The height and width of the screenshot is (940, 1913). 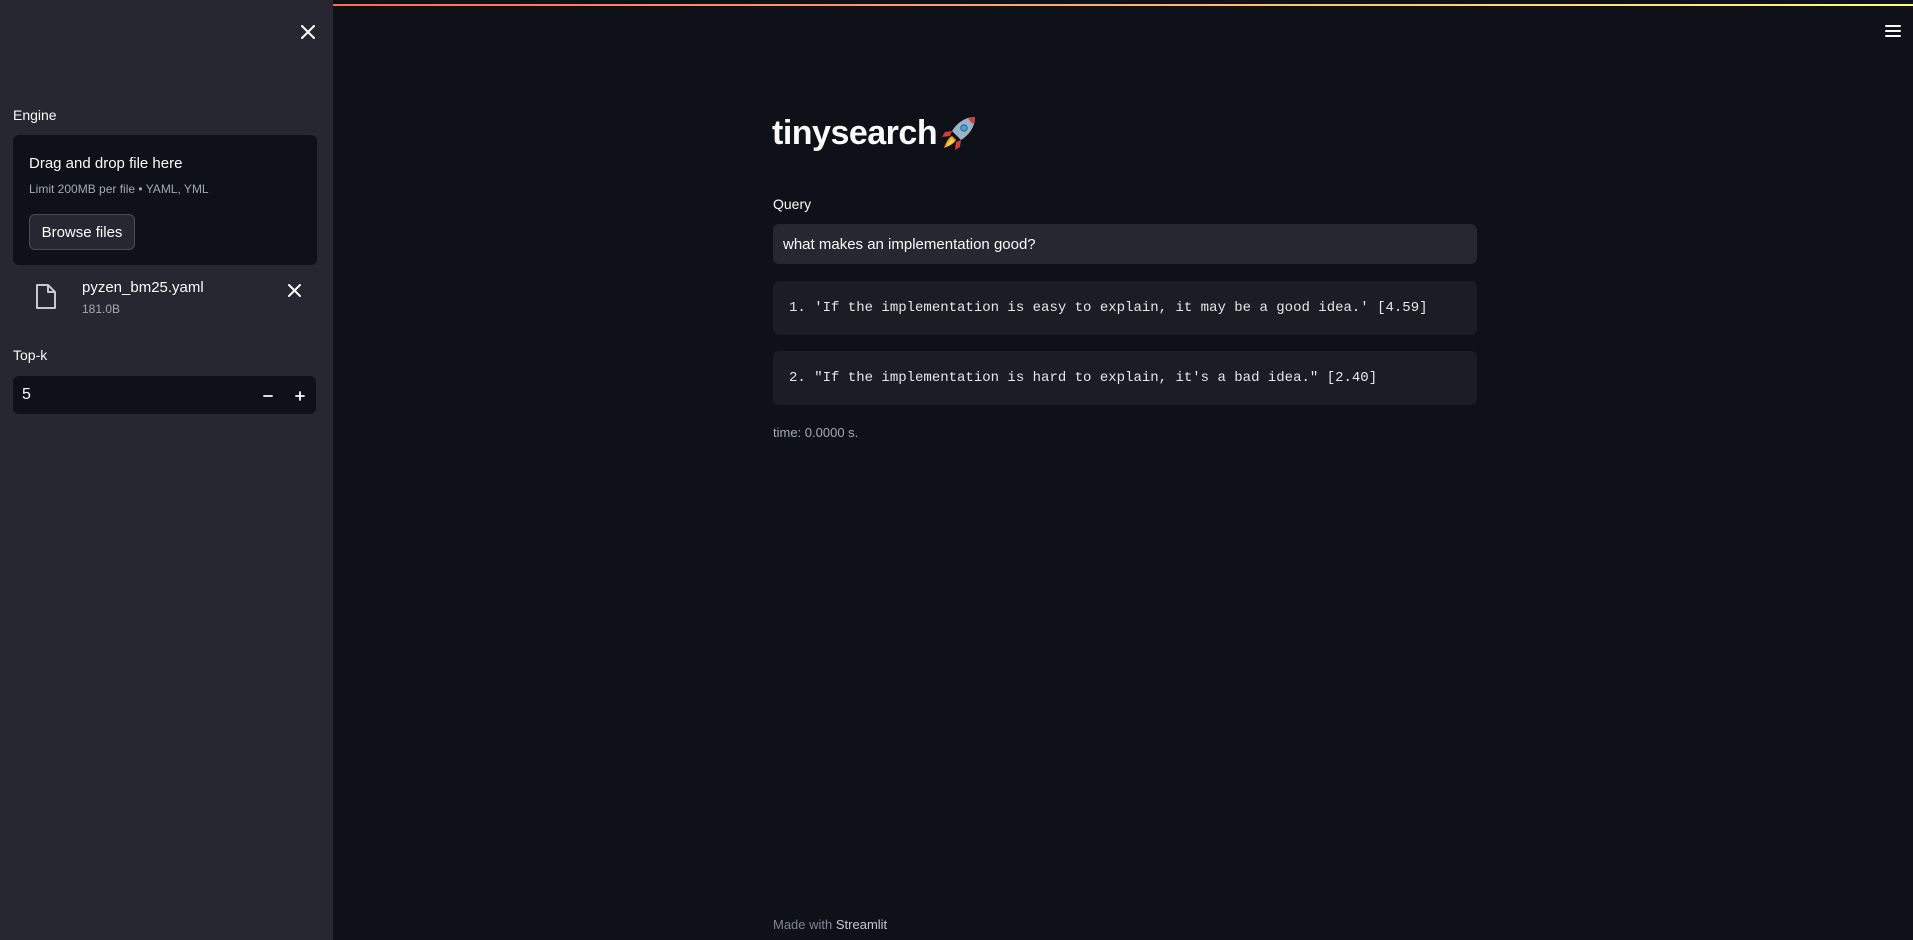 I want to click on footer-prefix: Made with, so click(x=804, y=924).